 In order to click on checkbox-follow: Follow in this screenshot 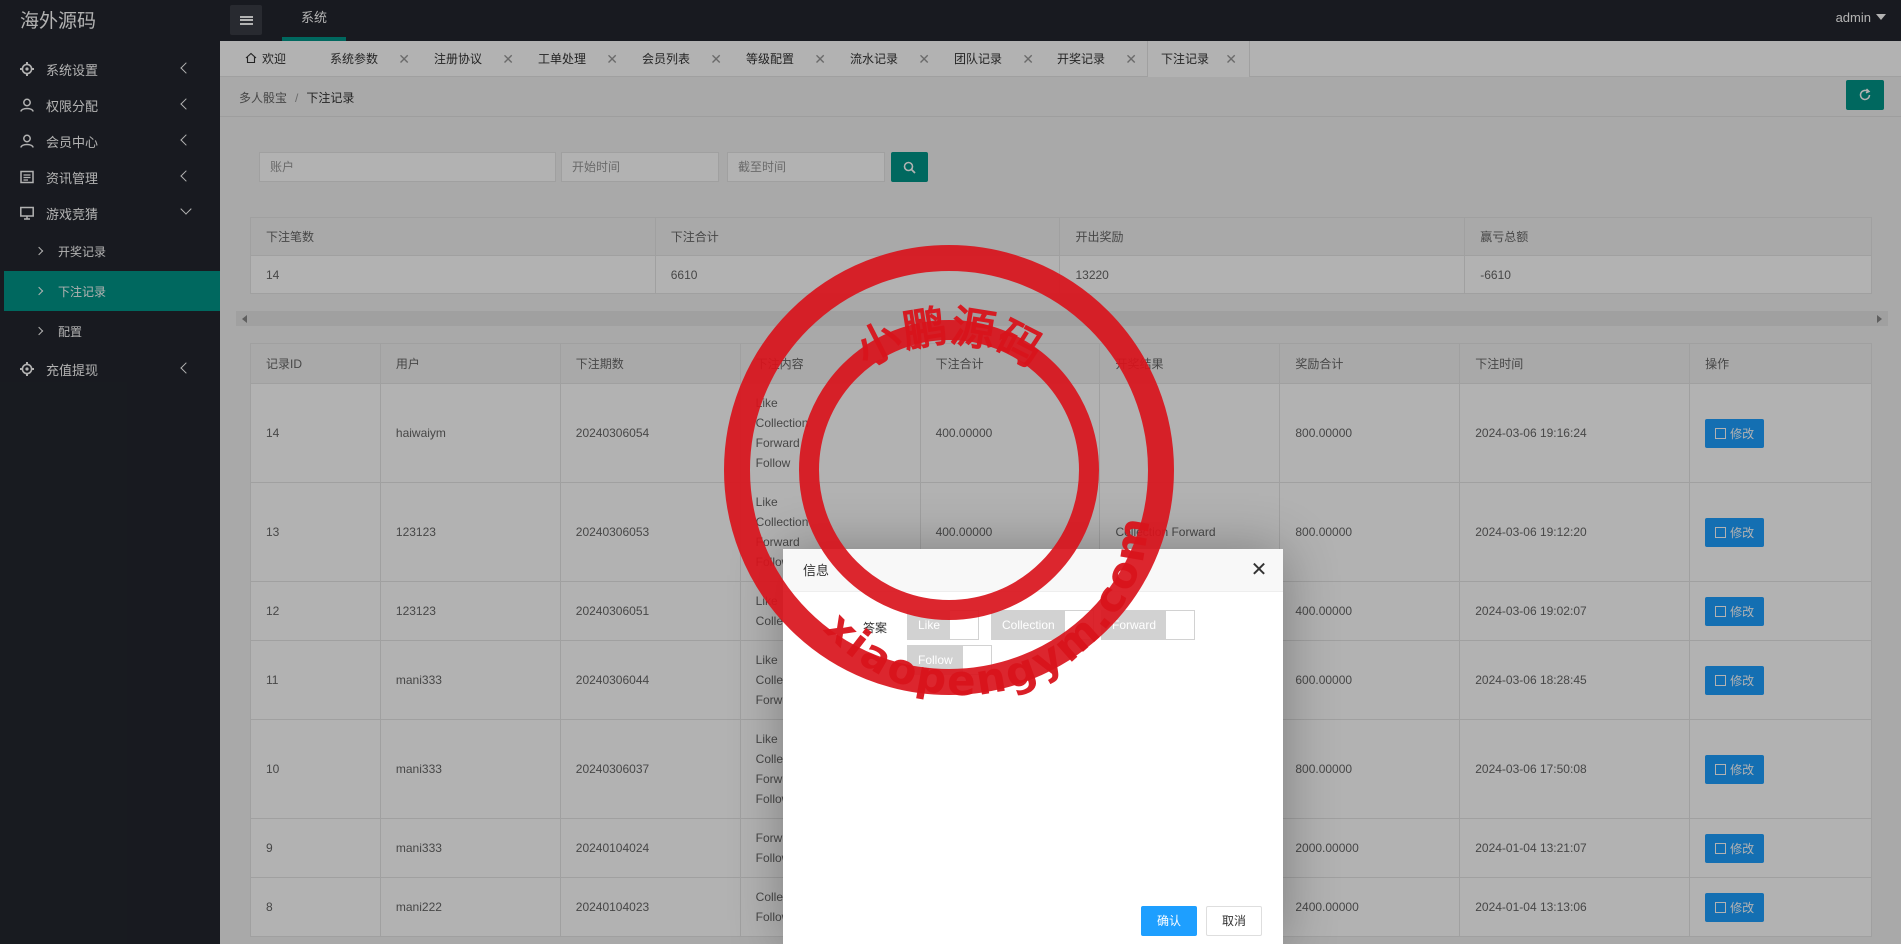, I will do `click(949, 660)`.